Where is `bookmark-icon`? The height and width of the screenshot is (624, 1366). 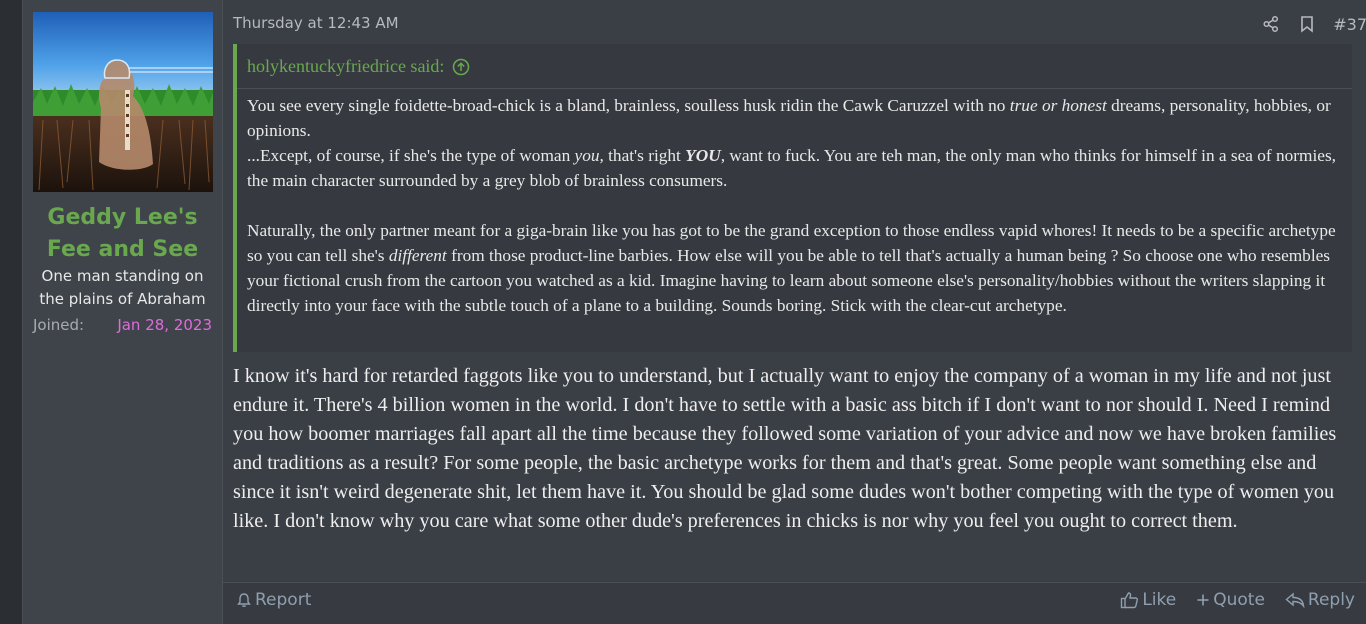
bookmark-icon is located at coordinates (1307, 24).